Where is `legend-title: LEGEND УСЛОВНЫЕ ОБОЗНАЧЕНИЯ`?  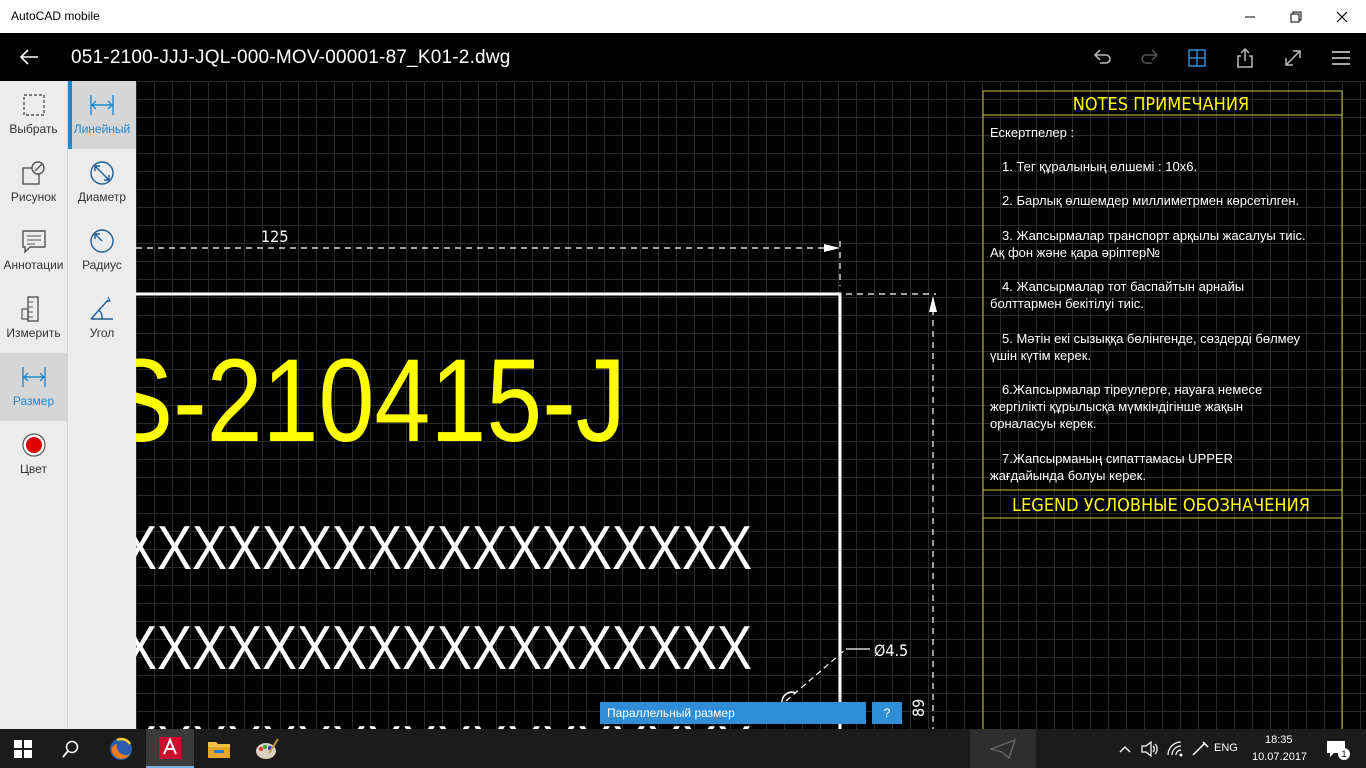 legend-title: LEGEND УСЛОВНЫЕ ОБОЗНАЧЕНИЯ is located at coordinates (1161, 505).